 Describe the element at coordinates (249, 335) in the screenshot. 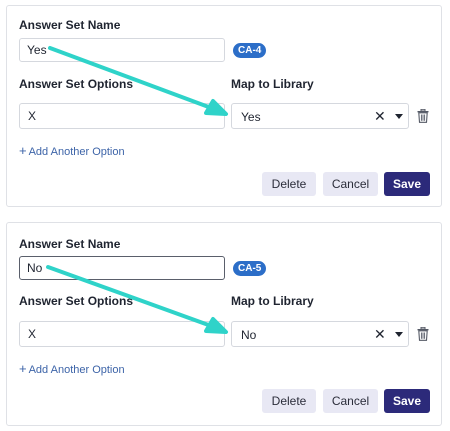

I see `library-select-value: No` at that location.